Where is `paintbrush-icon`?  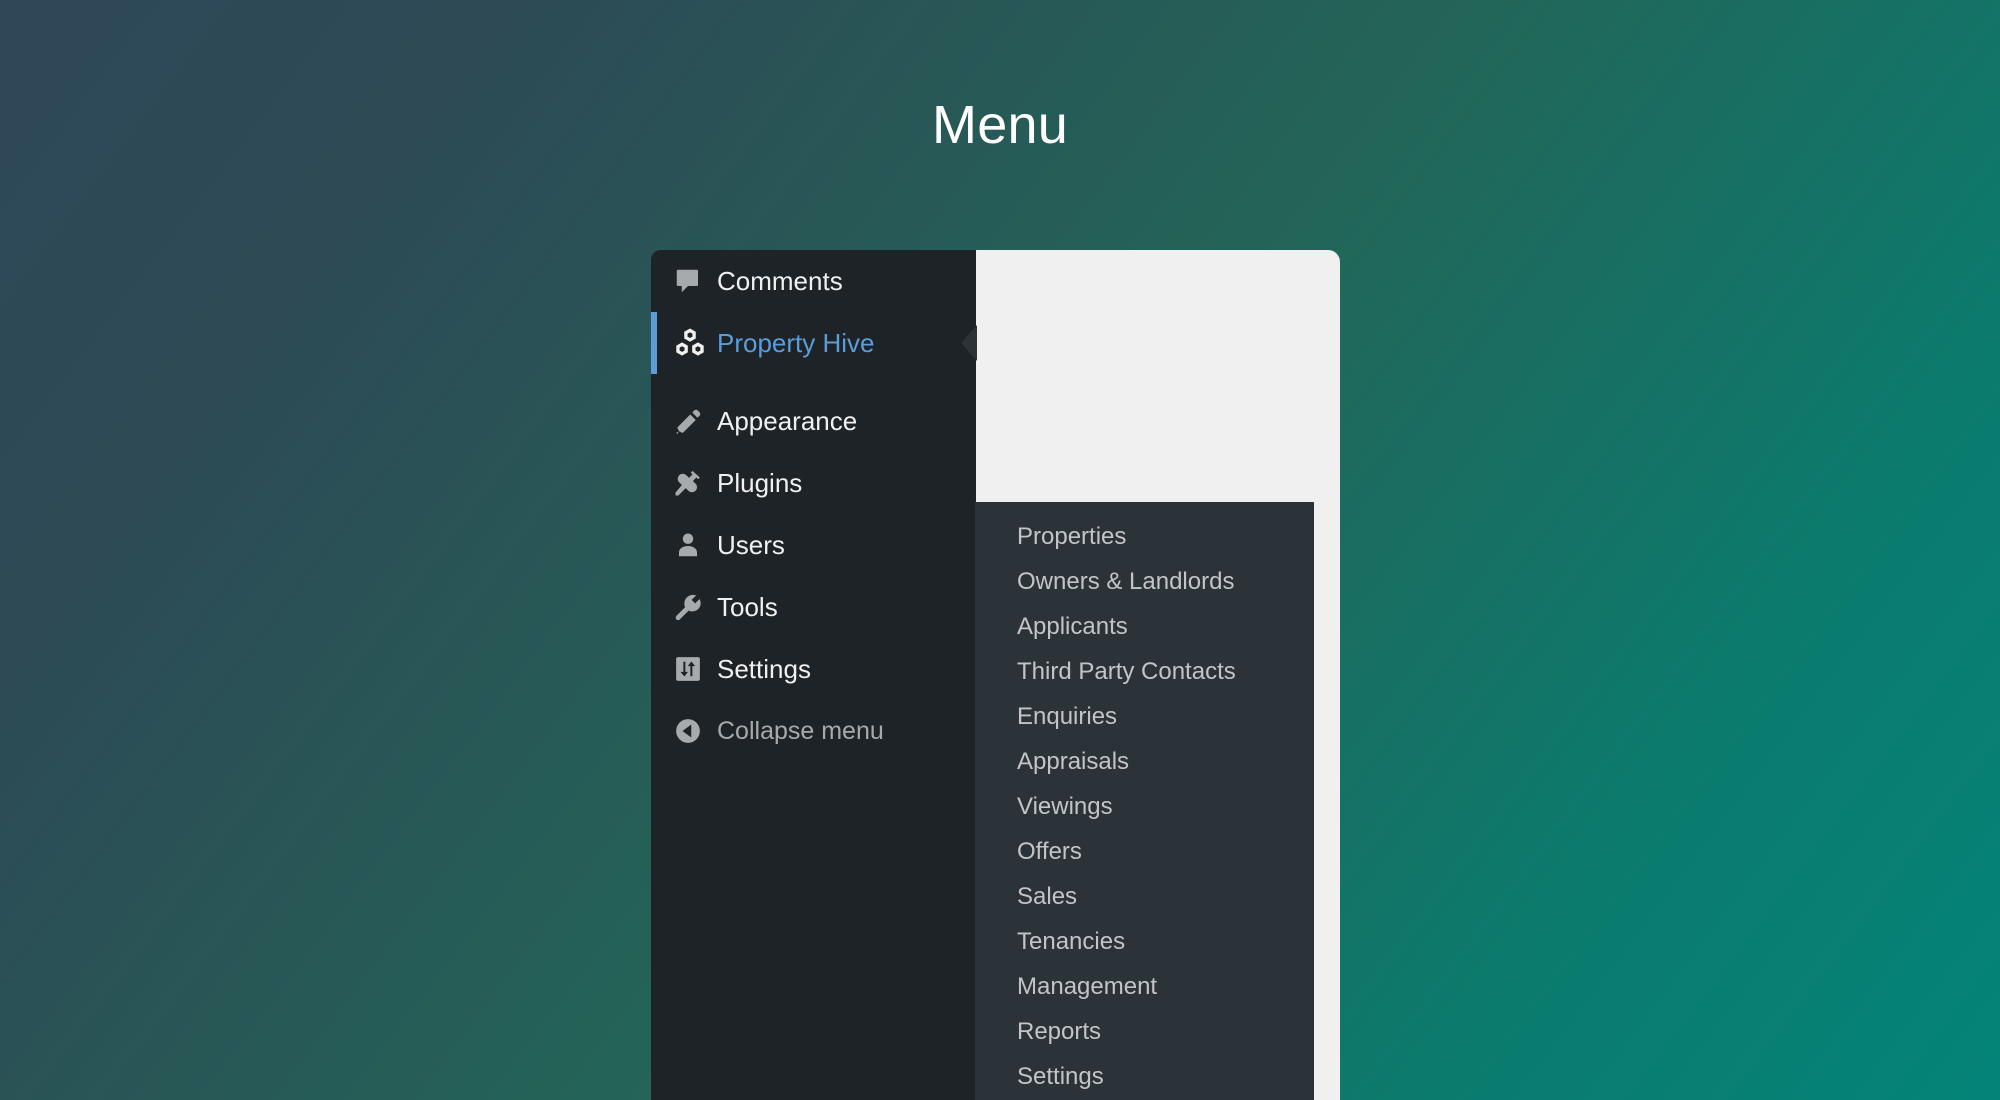 paintbrush-icon is located at coordinates (693, 421).